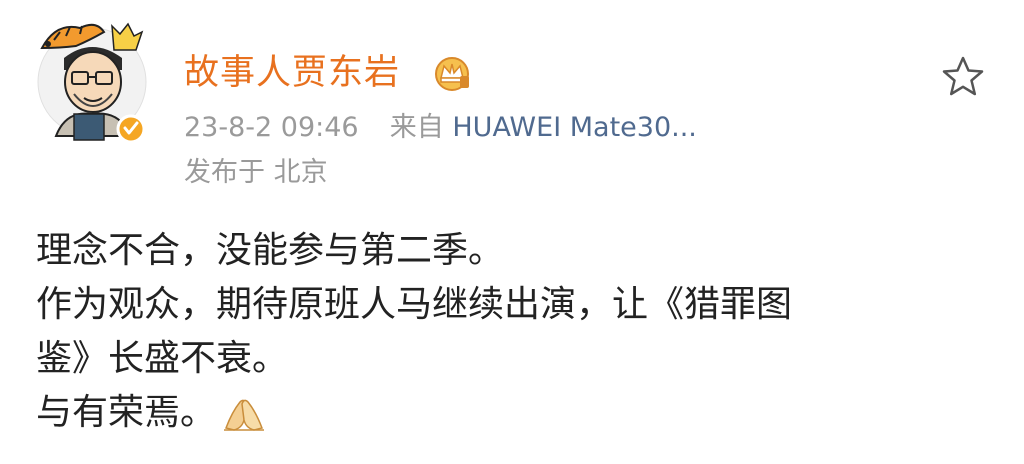 This screenshot has height=464, width=1024. I want to click on star-favorite-icon, so click(963, 76).